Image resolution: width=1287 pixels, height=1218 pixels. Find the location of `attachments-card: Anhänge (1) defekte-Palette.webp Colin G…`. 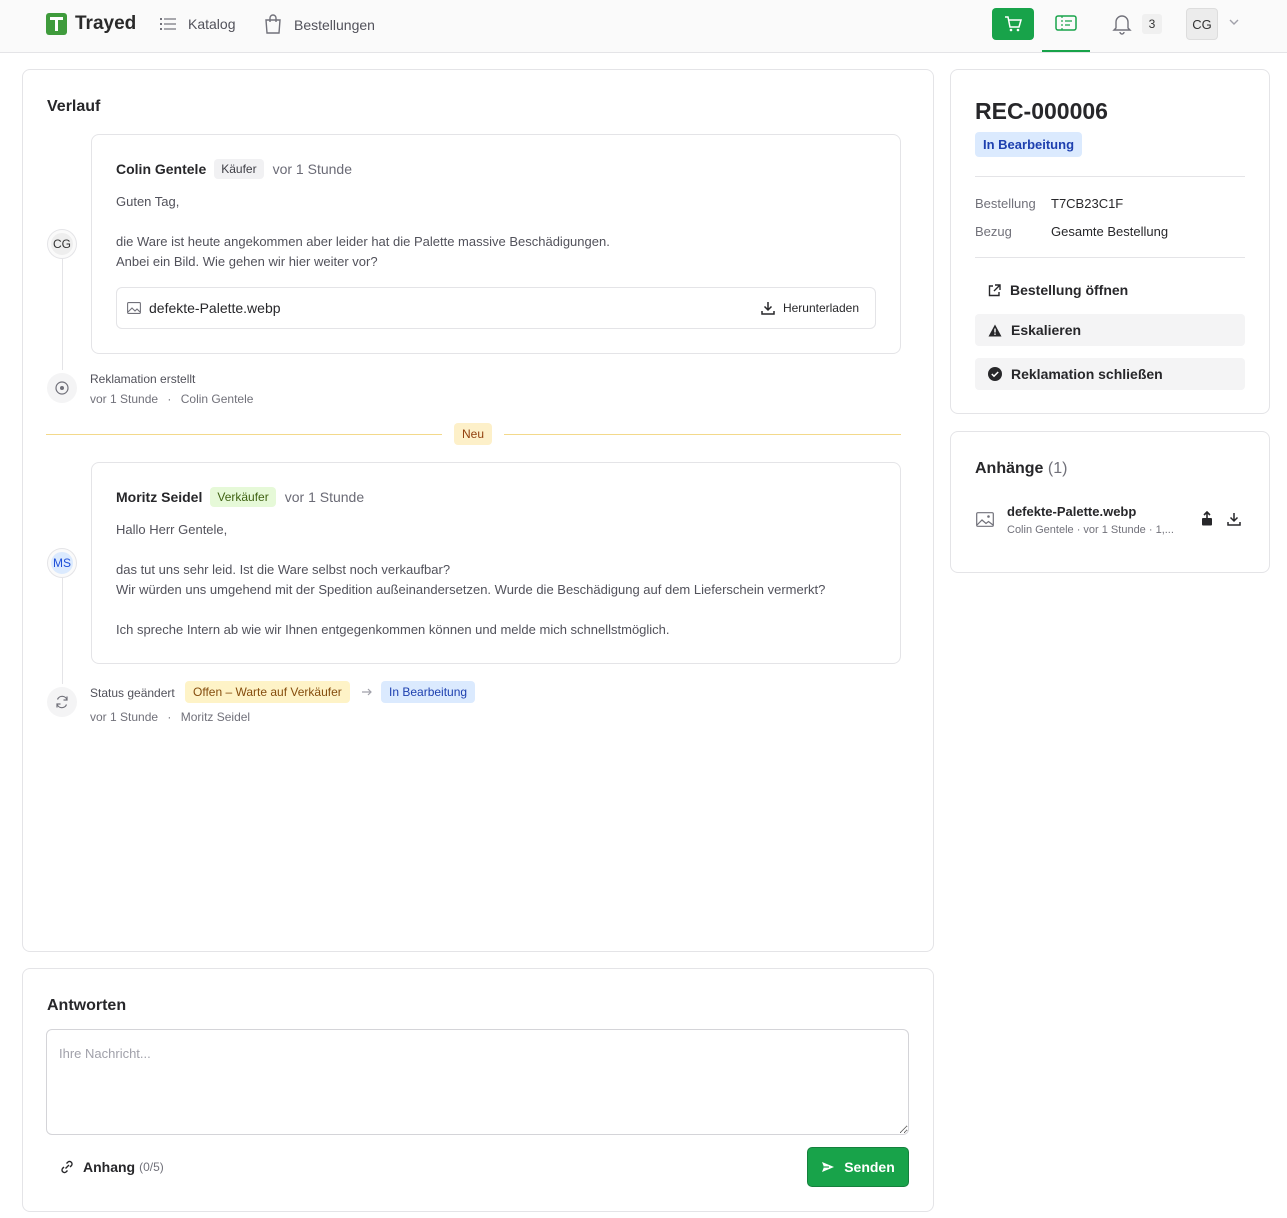

attachments-card: Anhänge (1) defekte-Palette.webp Colin G… is located at coordinates (1110, 502).